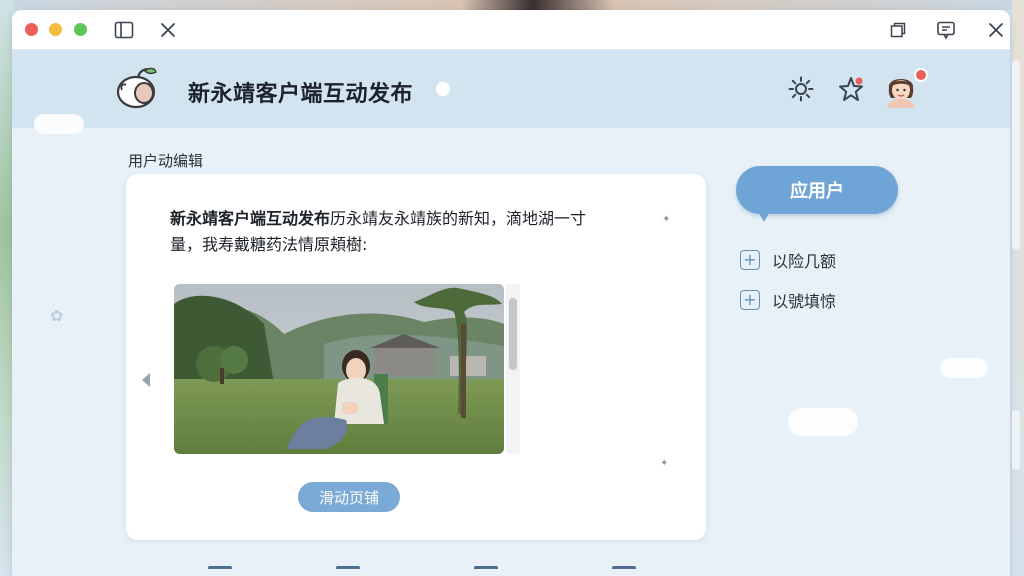 The image size is (1024, 576). Describe the element at coordinates (511, 30) in the screenshot. I see `window-titlebar` at that location.